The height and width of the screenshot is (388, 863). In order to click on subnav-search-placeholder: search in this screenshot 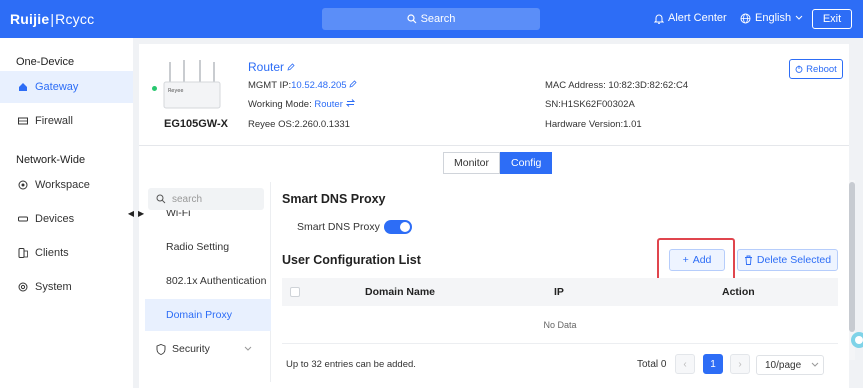, I will do `click(187, 199)`.